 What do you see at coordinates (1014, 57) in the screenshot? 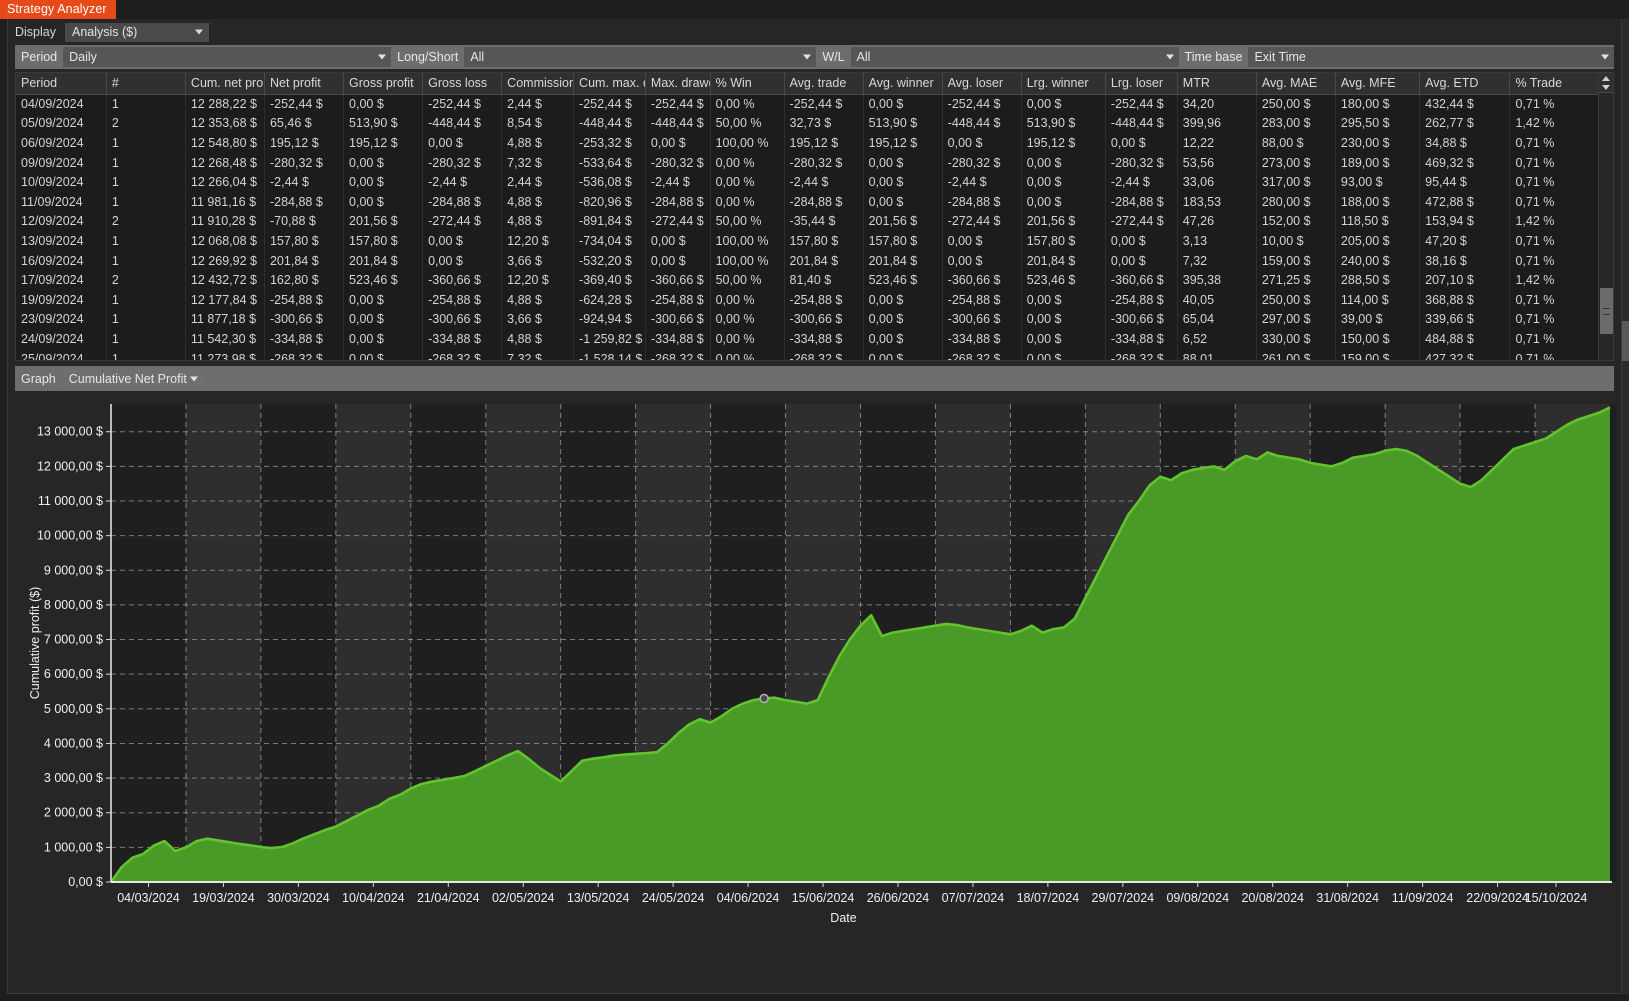
I see `wl-select: All` at bounding box center [1014, 57].